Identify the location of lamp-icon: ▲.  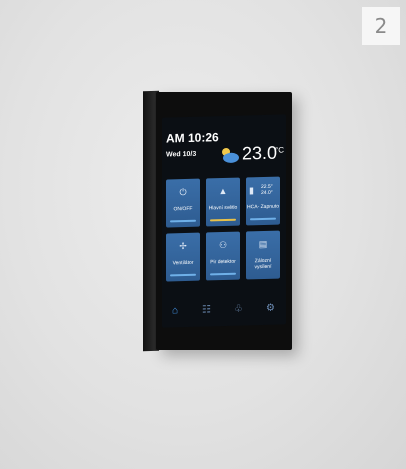
(223, 191).